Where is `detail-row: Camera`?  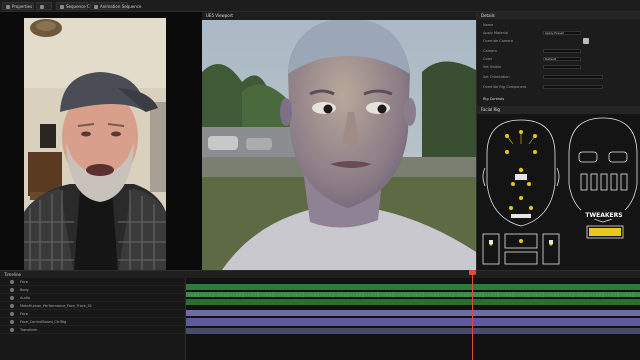 detail-row: Camera is located at coordinates (559, 51).